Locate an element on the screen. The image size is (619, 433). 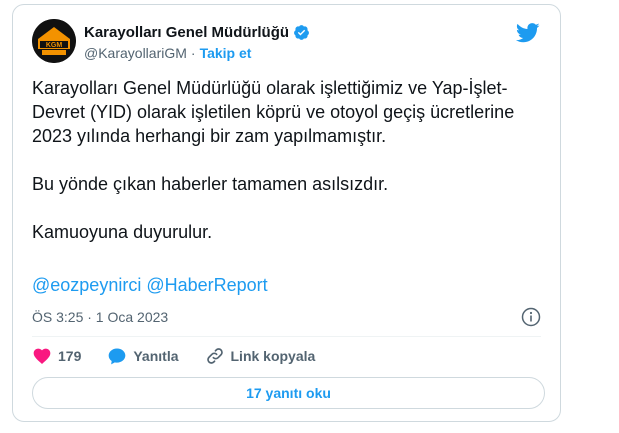
mention-link-eozpeynirci: @eozpeynirci is located at coordinates (86, 285).